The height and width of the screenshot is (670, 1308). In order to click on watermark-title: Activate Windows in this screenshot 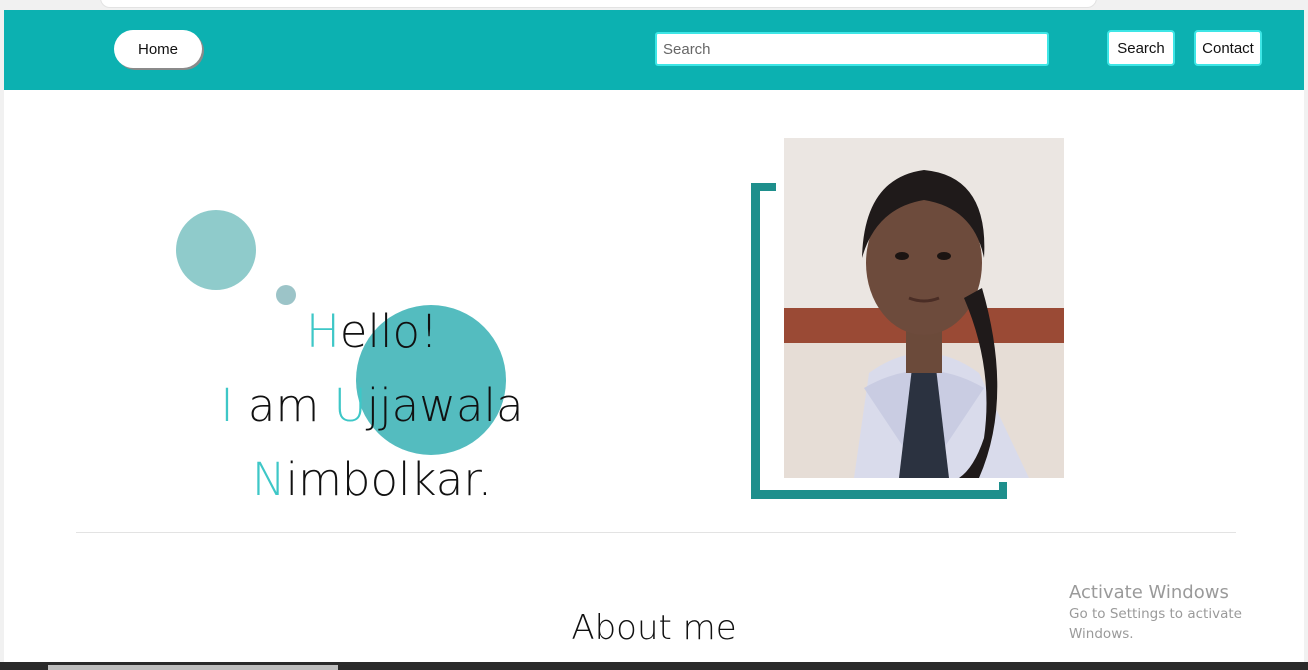, I will do `click(1149, 592)`.